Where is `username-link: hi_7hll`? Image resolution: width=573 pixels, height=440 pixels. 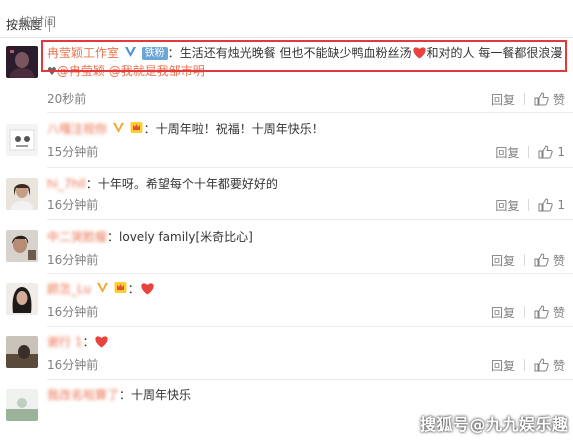
username-link: hi_7hll is located at coordinates (66, 184).